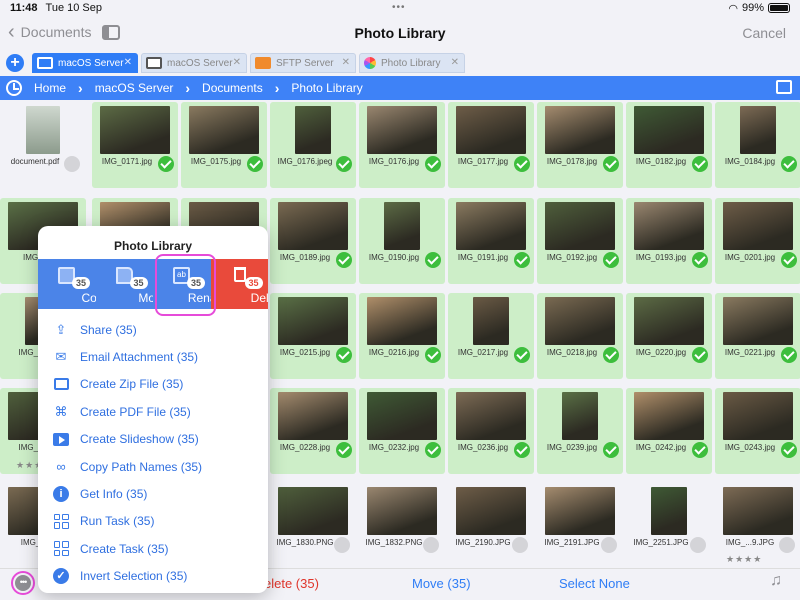 This screenshot has height=600, width=800. Describe the element at coordinates (291, 583) in the screenshot. I see `delete-selected-button: elete (35)` at that location.